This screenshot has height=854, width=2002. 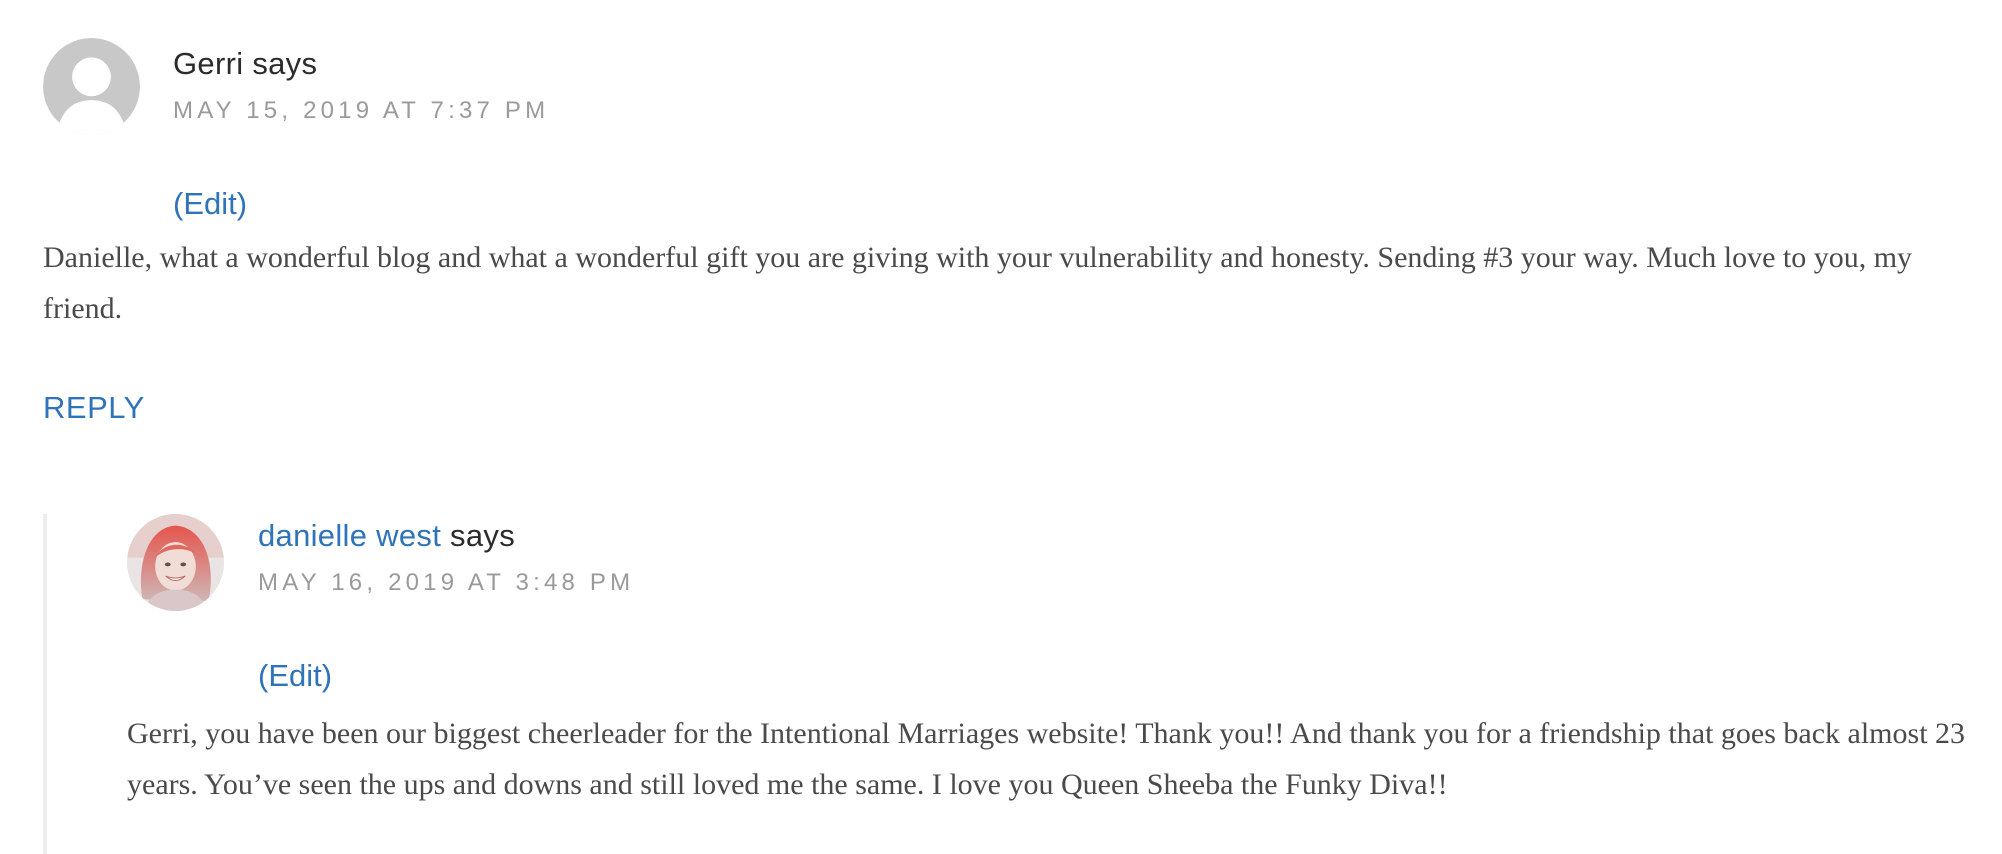 What do you see at coordinates (208, 63) in the screenshot?
I see `comment-author-name: Gerri` at bounding box center [208, 63].